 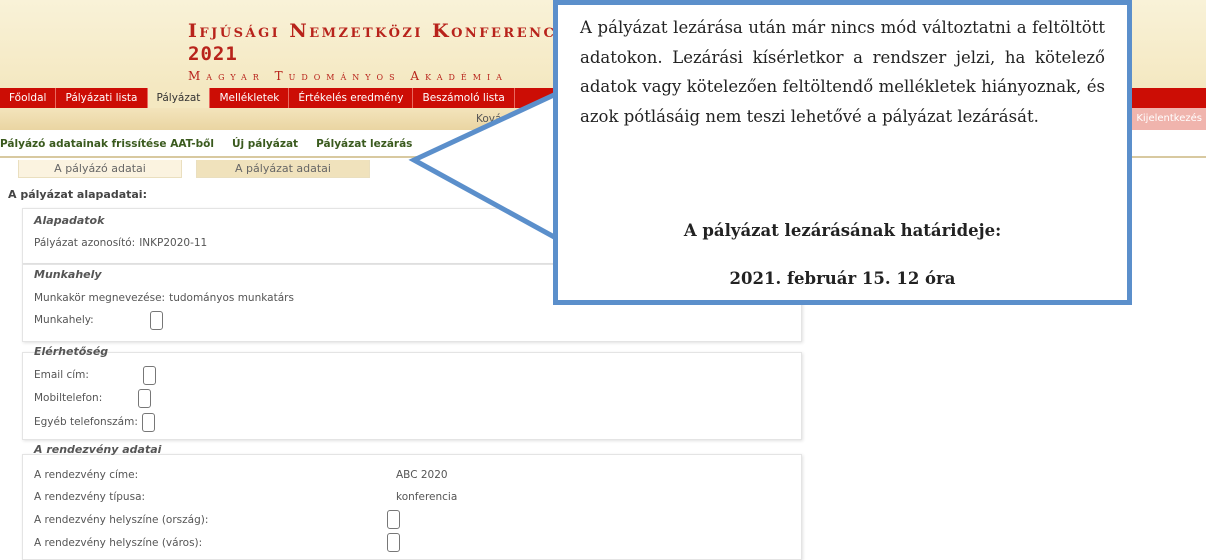 I want to click on label-rendezveny-cim: A rendezvény címe:, so click(x=86, y=475).